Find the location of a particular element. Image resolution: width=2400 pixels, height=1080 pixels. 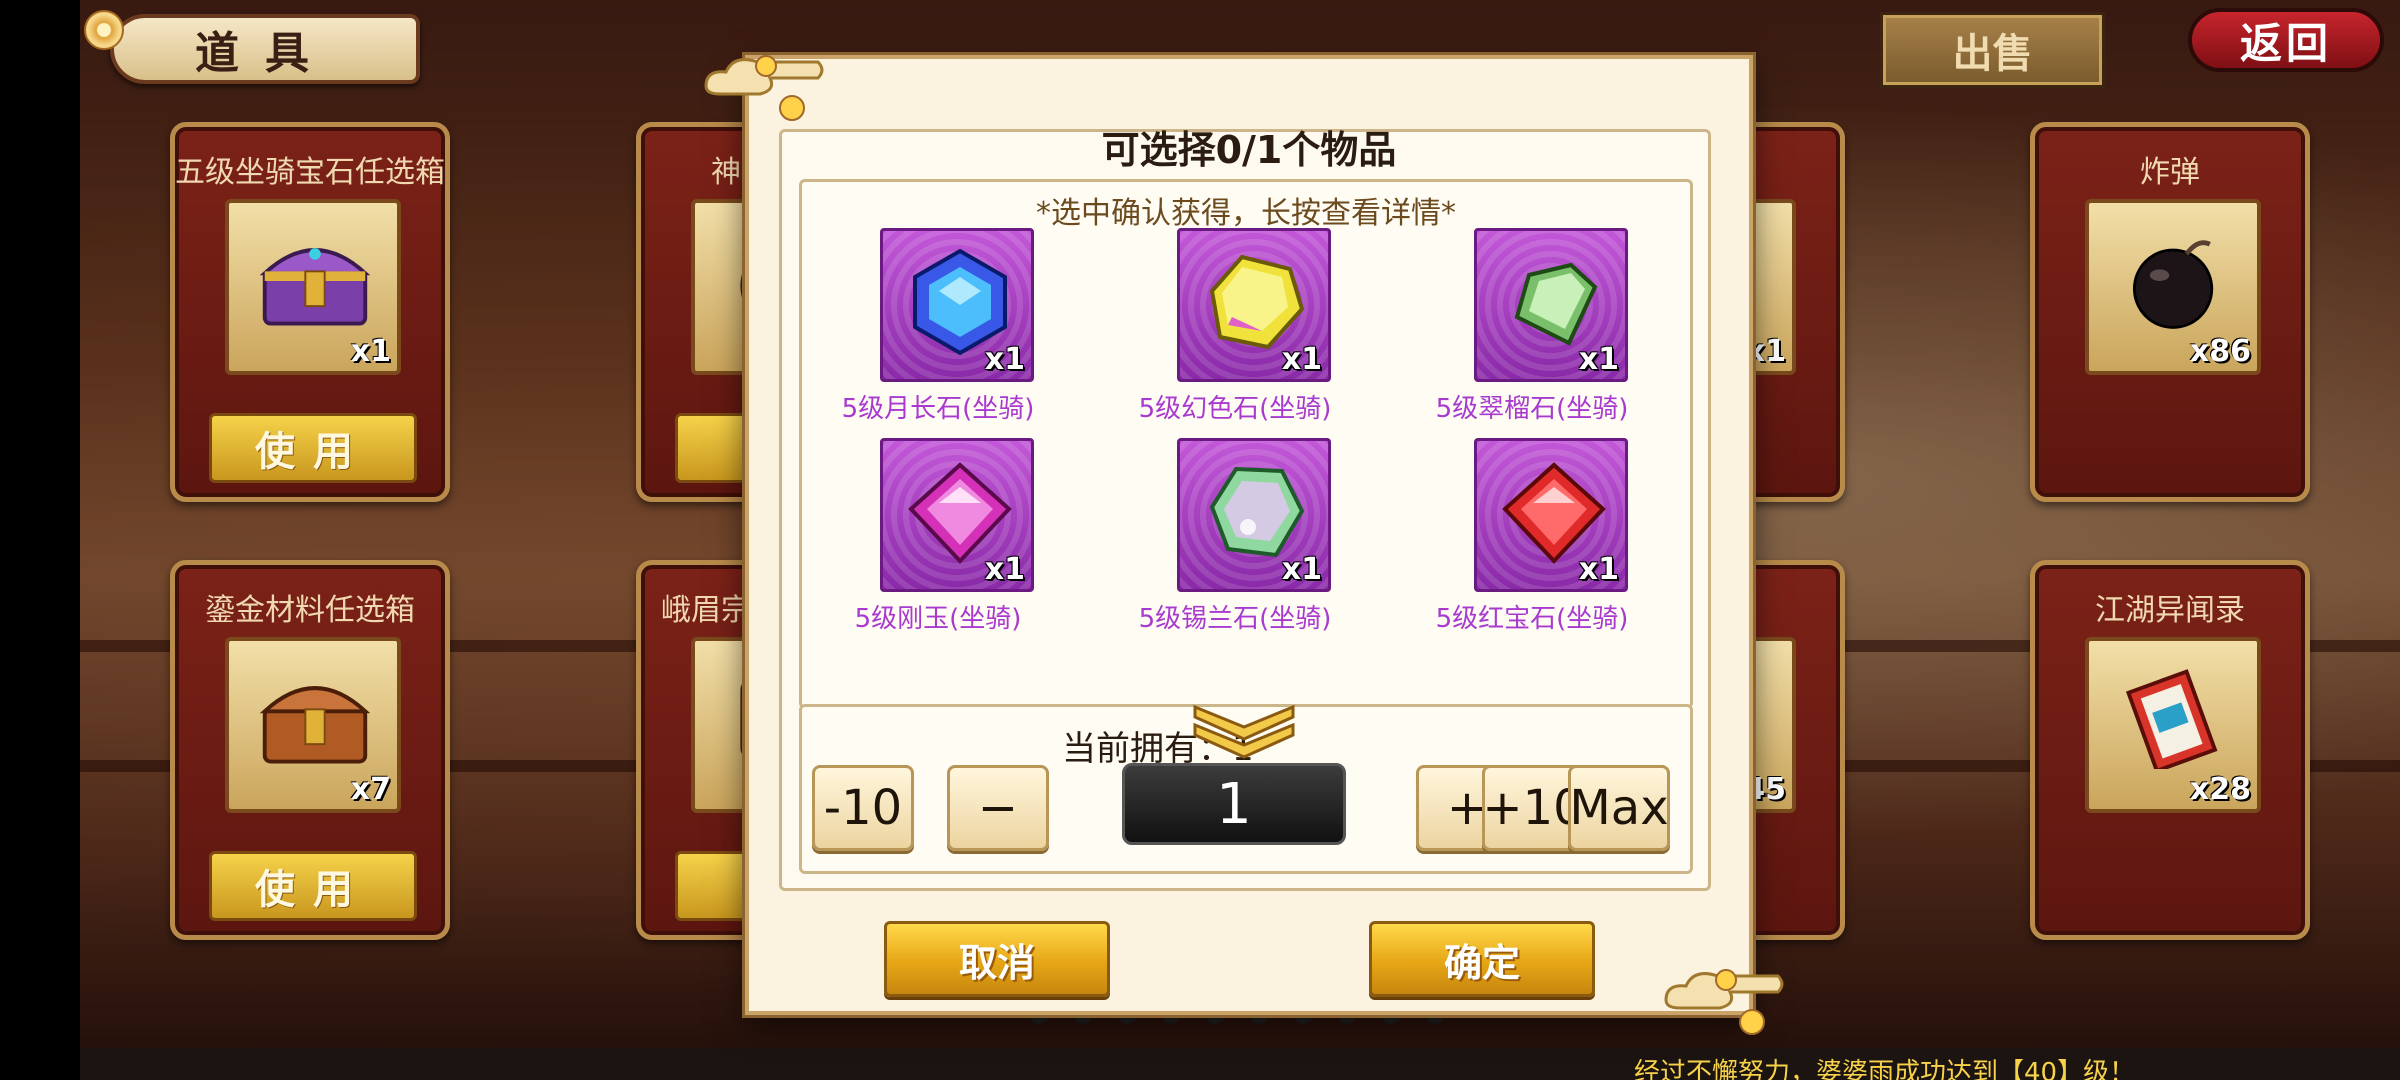

page-title-text: 道具 is located at coordinates (265, 53).